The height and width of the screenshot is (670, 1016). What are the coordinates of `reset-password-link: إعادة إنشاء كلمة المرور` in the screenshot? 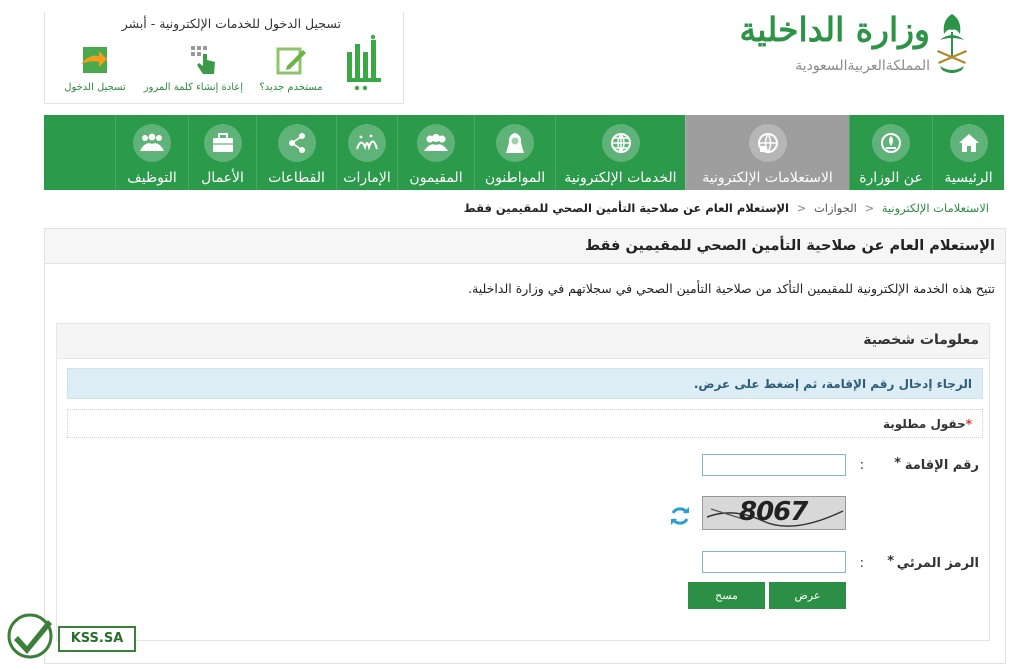 It's located at (193, 68).